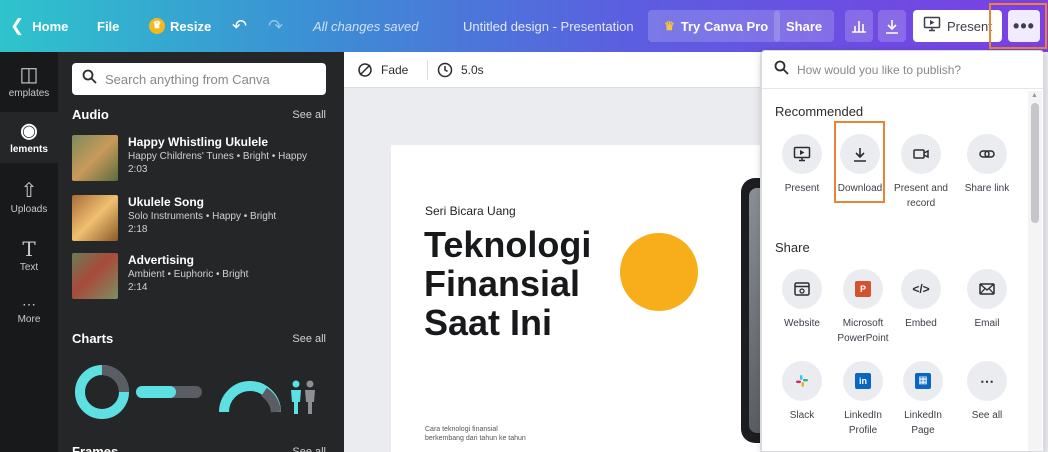 This screenshot has height=452, width=1048. What do you see at coordinates (921, 323) in the screenshot?
I see `option-label: Embed` at bounding box center [921, 323].